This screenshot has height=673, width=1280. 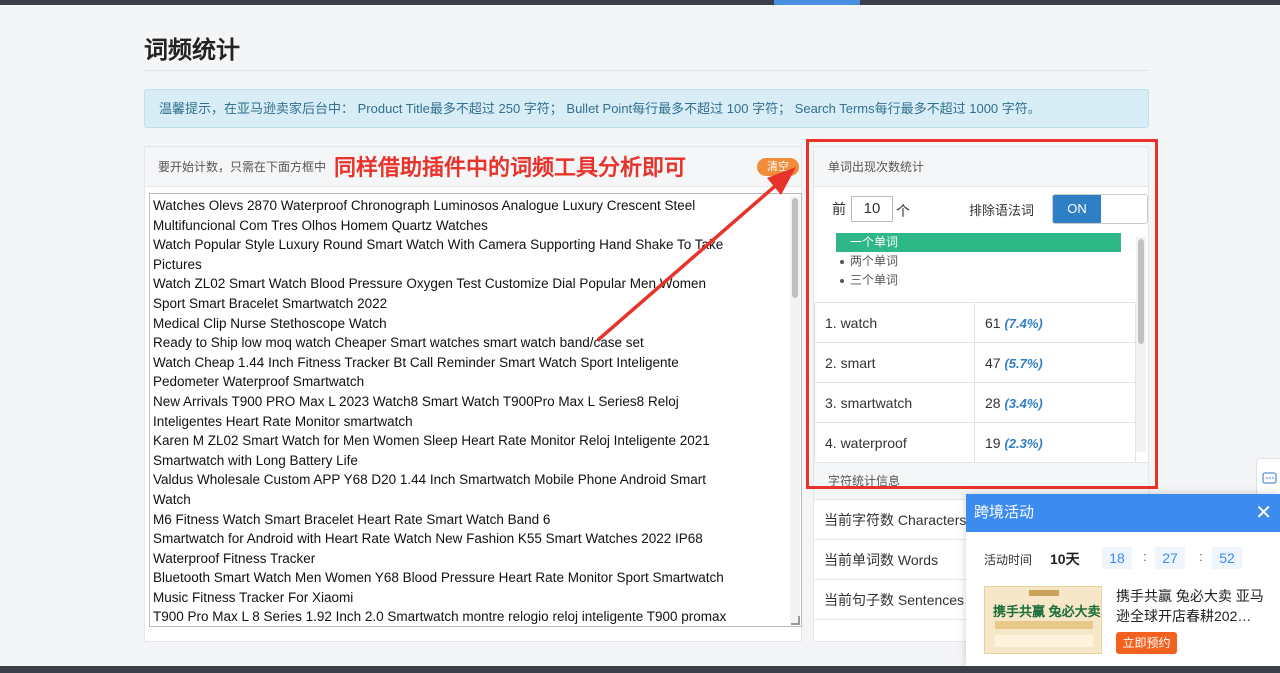 What do you see at coordinates (192, 50) in the screenshot?
I see `page-title: 词频统计` at bounding box center [192, 50].